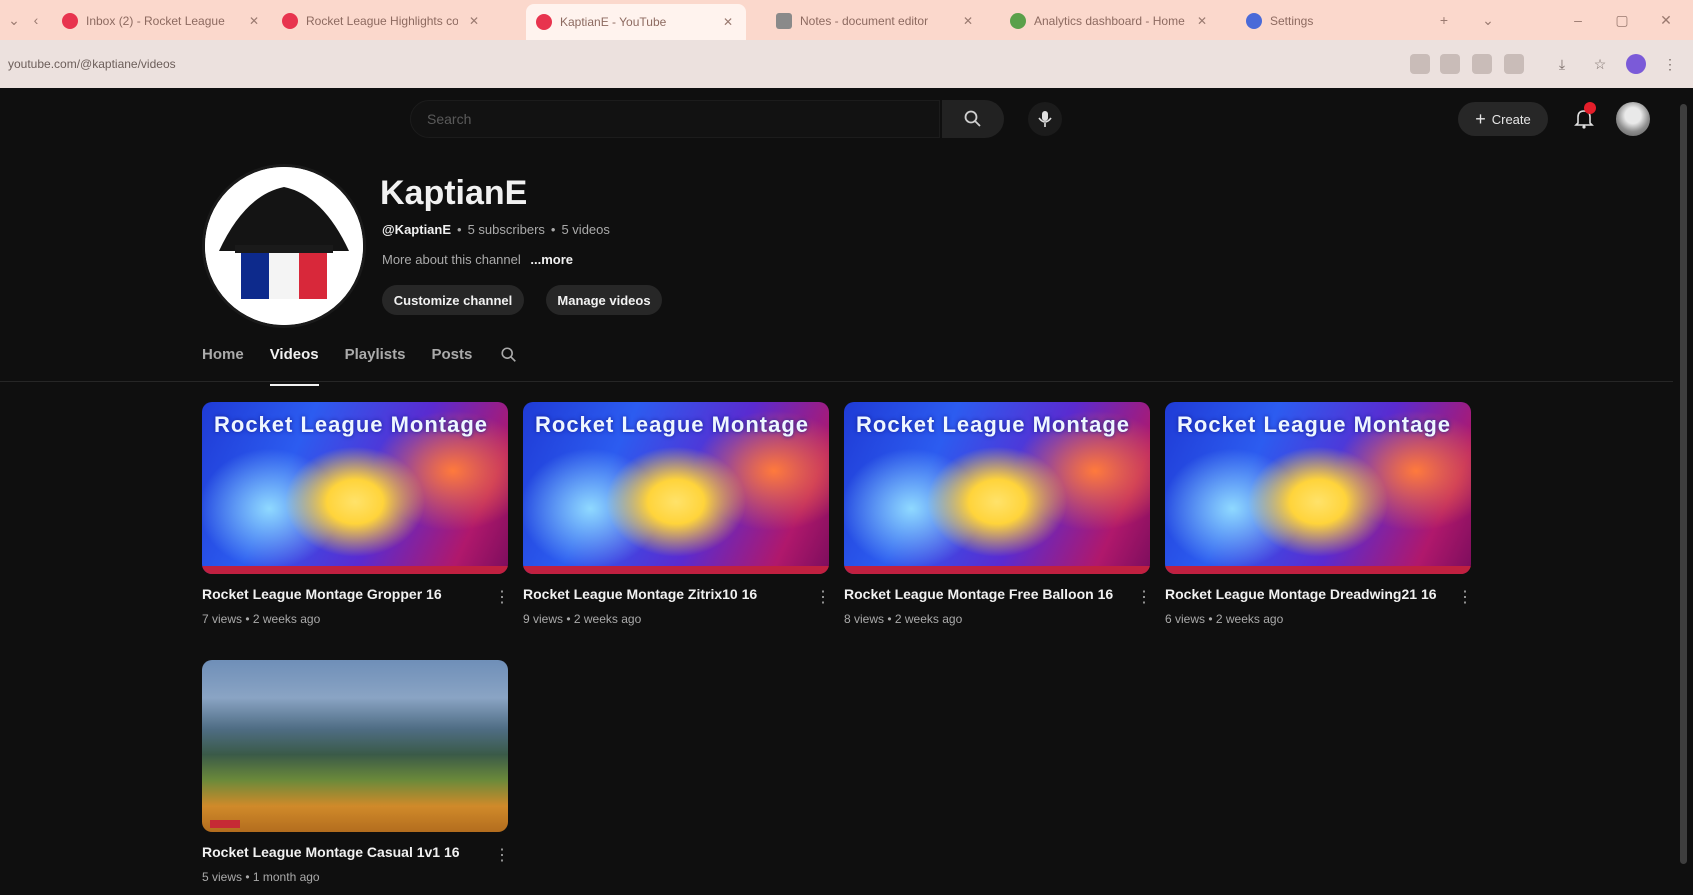 The image size is (1693, 895). What do you see at coordinates (1578, 20) in the screenshot?
I see `minimize-icon: –` at bounding box center [1578, 20].